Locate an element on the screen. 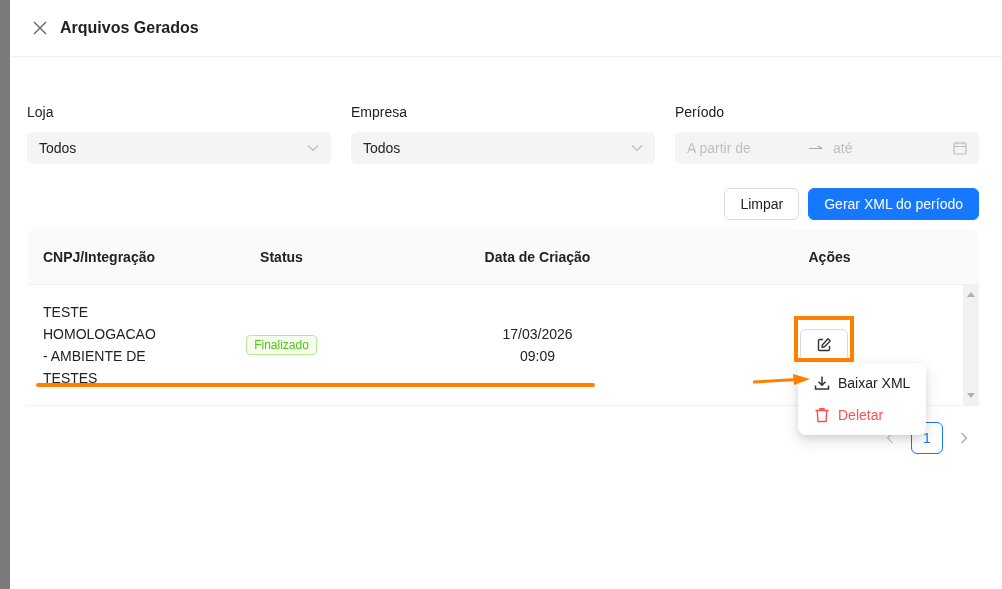 The width and height of the screenshot is (1002, 589). edit-icon is located at coordinates (823, 345).